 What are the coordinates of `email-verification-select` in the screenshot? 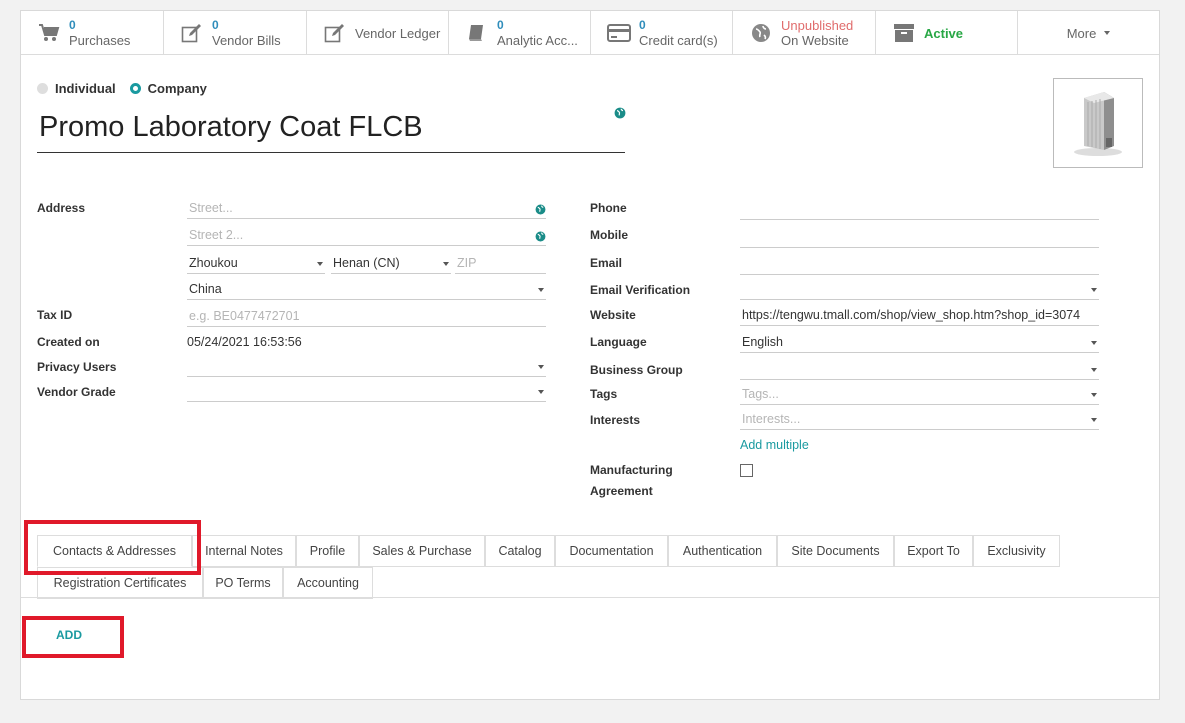 It's located at (919, 290).